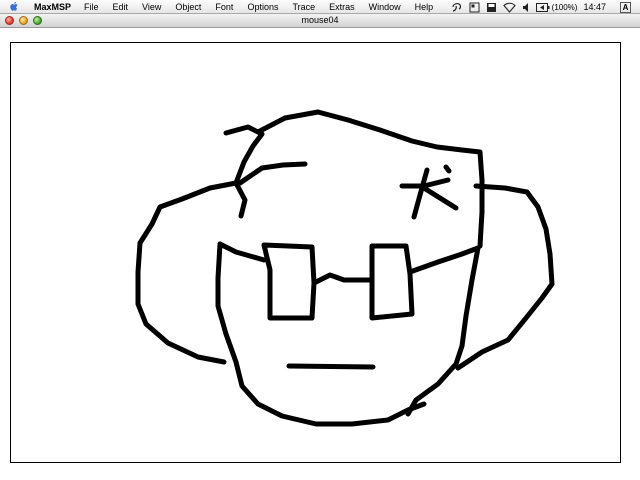 Image resolution: width=640 pixels, height=480 pixels. What do you see at coordinates (429, 192) in the screenshot?
I see `wink-mark-stroke` at bounding box center [429, 192].